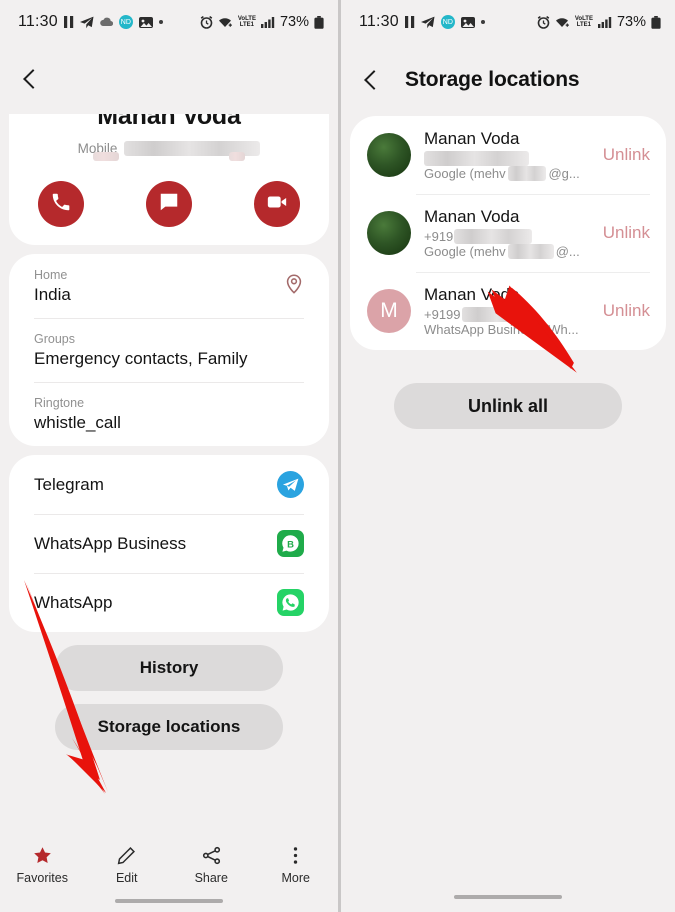  I want to click on video-call-button, so click(277, 204).